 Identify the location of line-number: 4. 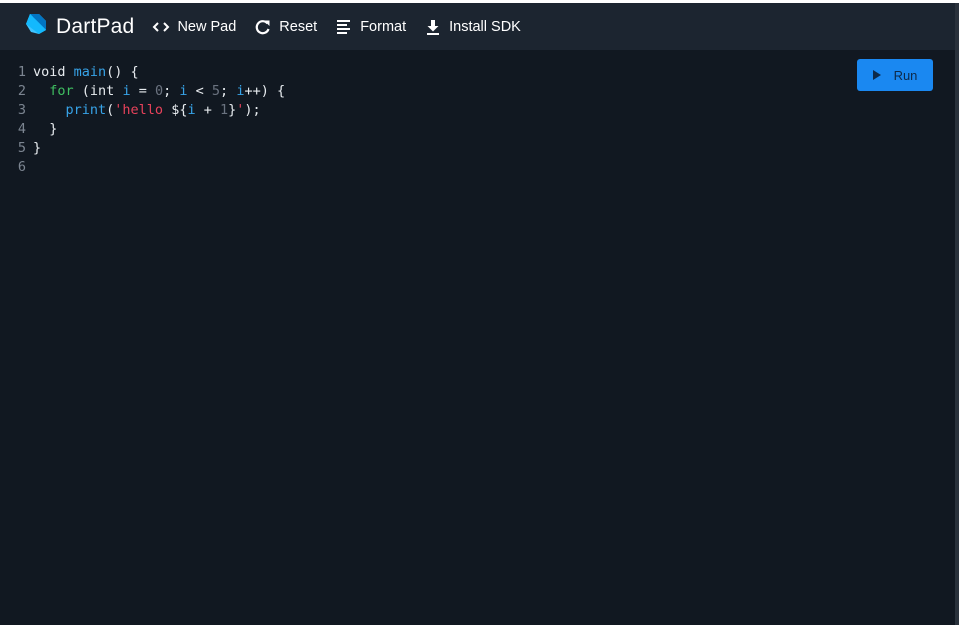
(21, 129).